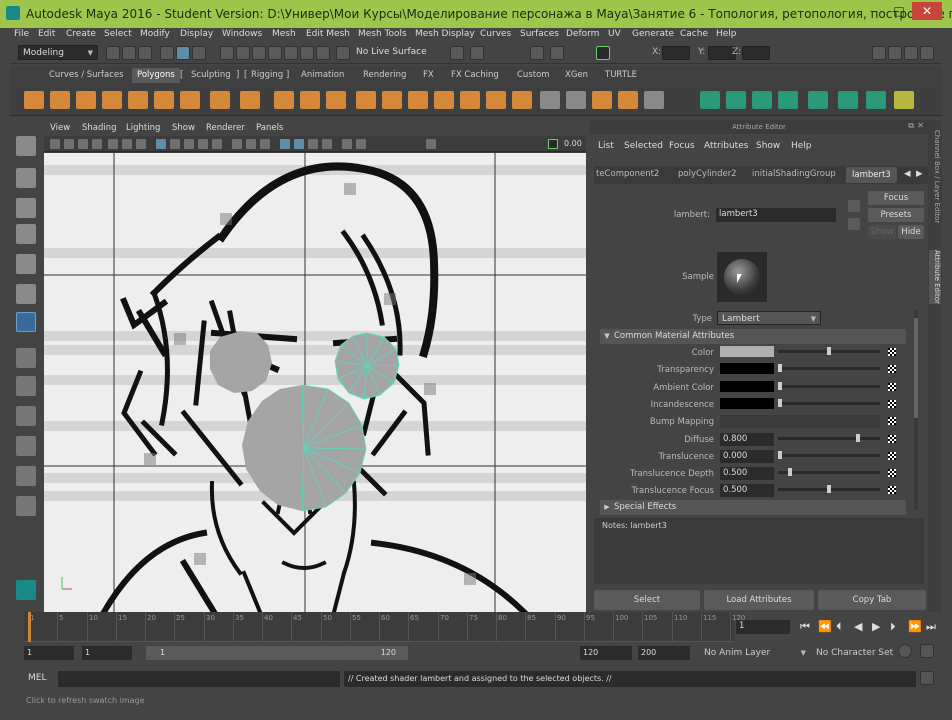 The width and height of the screenshot is (952, 720). Describe the element at coordinates (573, 143) in the screenshot. I see `gamma-value: 0.00` at that location.